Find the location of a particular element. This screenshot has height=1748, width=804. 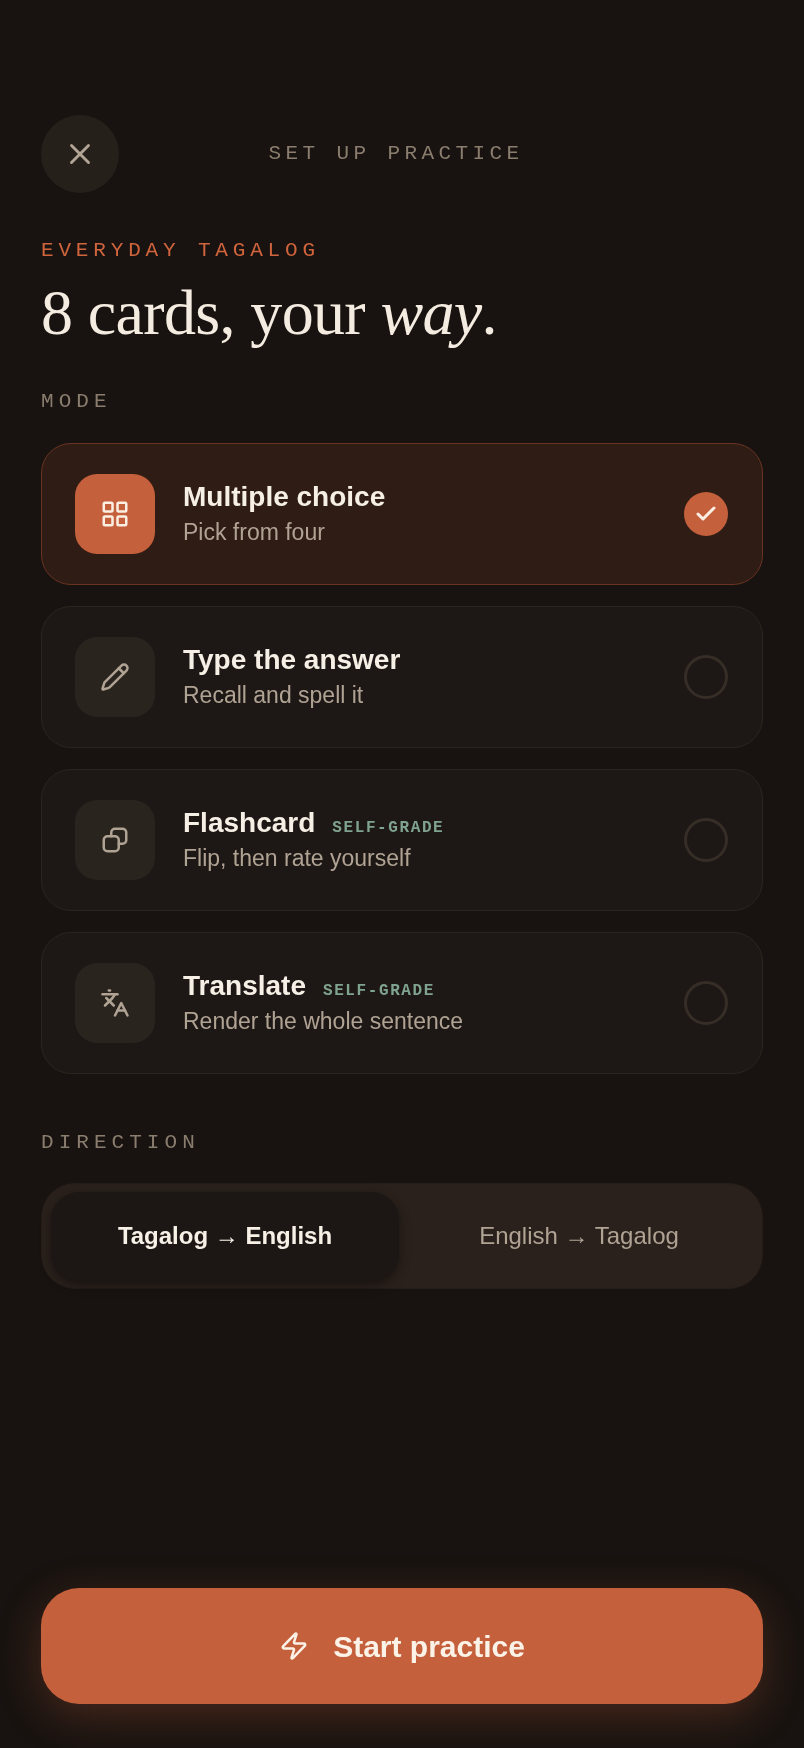

option-title: Type the answer is located at coordinates (292, 660).